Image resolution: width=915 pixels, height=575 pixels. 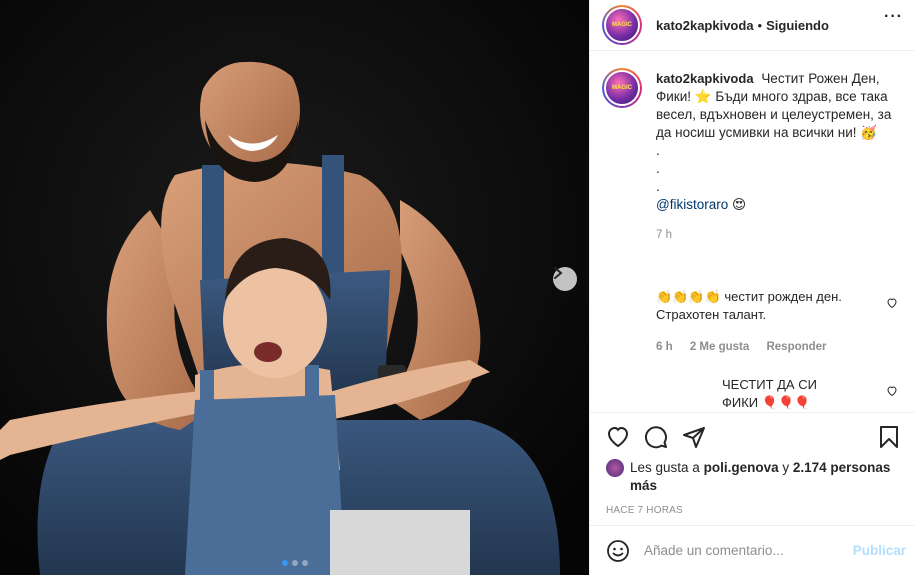 I want to click on post-header: MAGIC kato2kapkivoda • Siguiendo ···, so click(x=752, y=25).